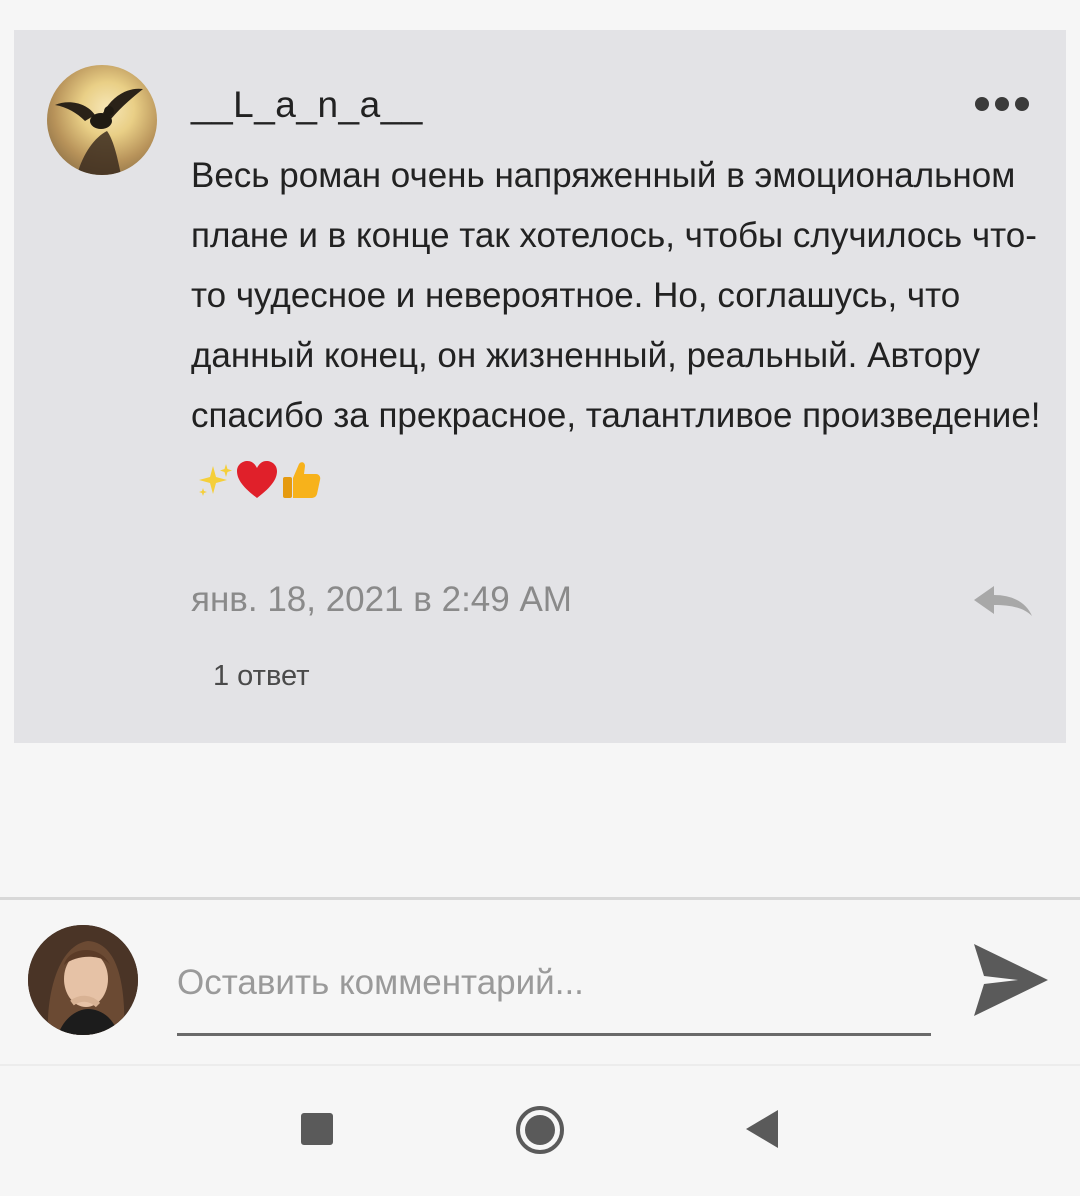 This screenshot has height=1196, width=1080. I want to click on replies-count-link: 1 ответ, so click(261, 676).